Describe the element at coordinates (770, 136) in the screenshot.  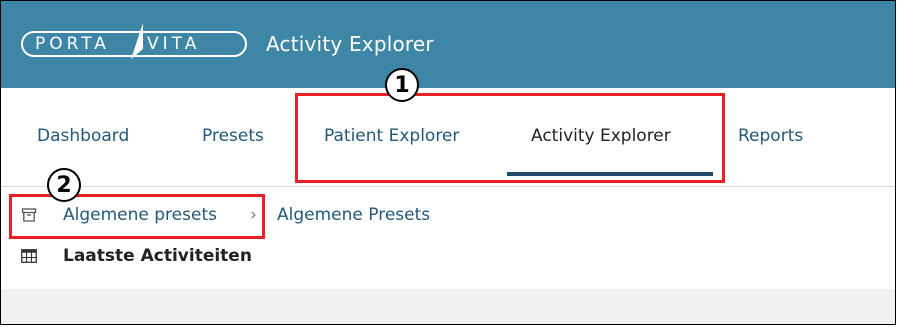
I see `nav-item-reports: Reports` at that location.